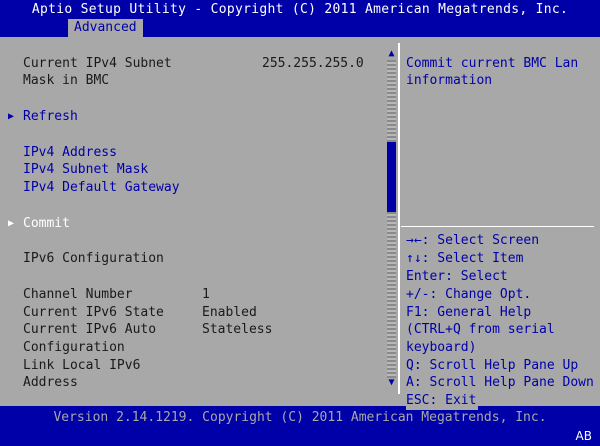 The height and width of the screenshot is (446, 600). I want to click on link-local-label-1: Link Local IPv6, so click(82, 365).